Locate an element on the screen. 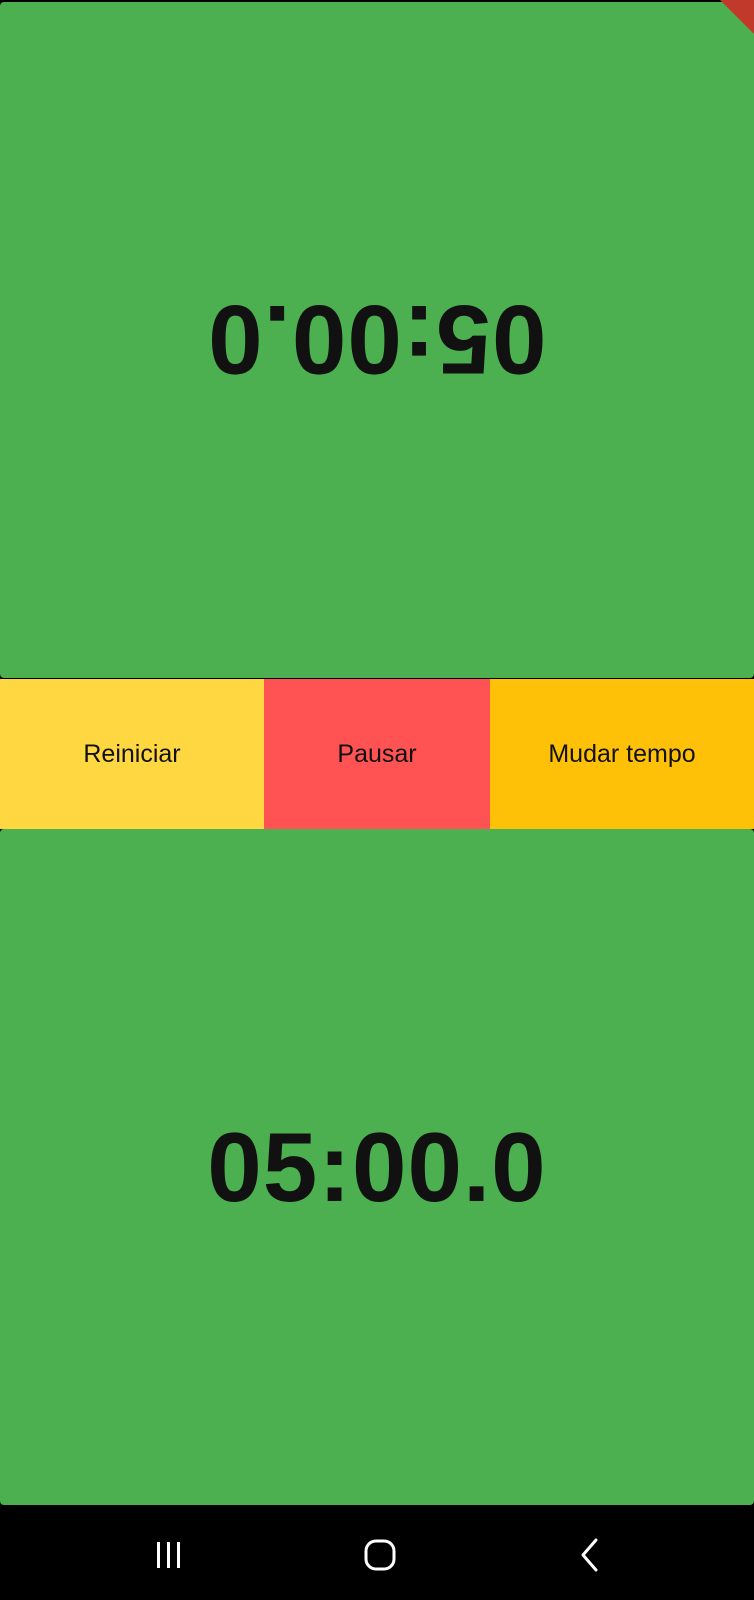 This screenshot has height=1600, width=754. debug-corner-flag is located at coordinates (737, 17).